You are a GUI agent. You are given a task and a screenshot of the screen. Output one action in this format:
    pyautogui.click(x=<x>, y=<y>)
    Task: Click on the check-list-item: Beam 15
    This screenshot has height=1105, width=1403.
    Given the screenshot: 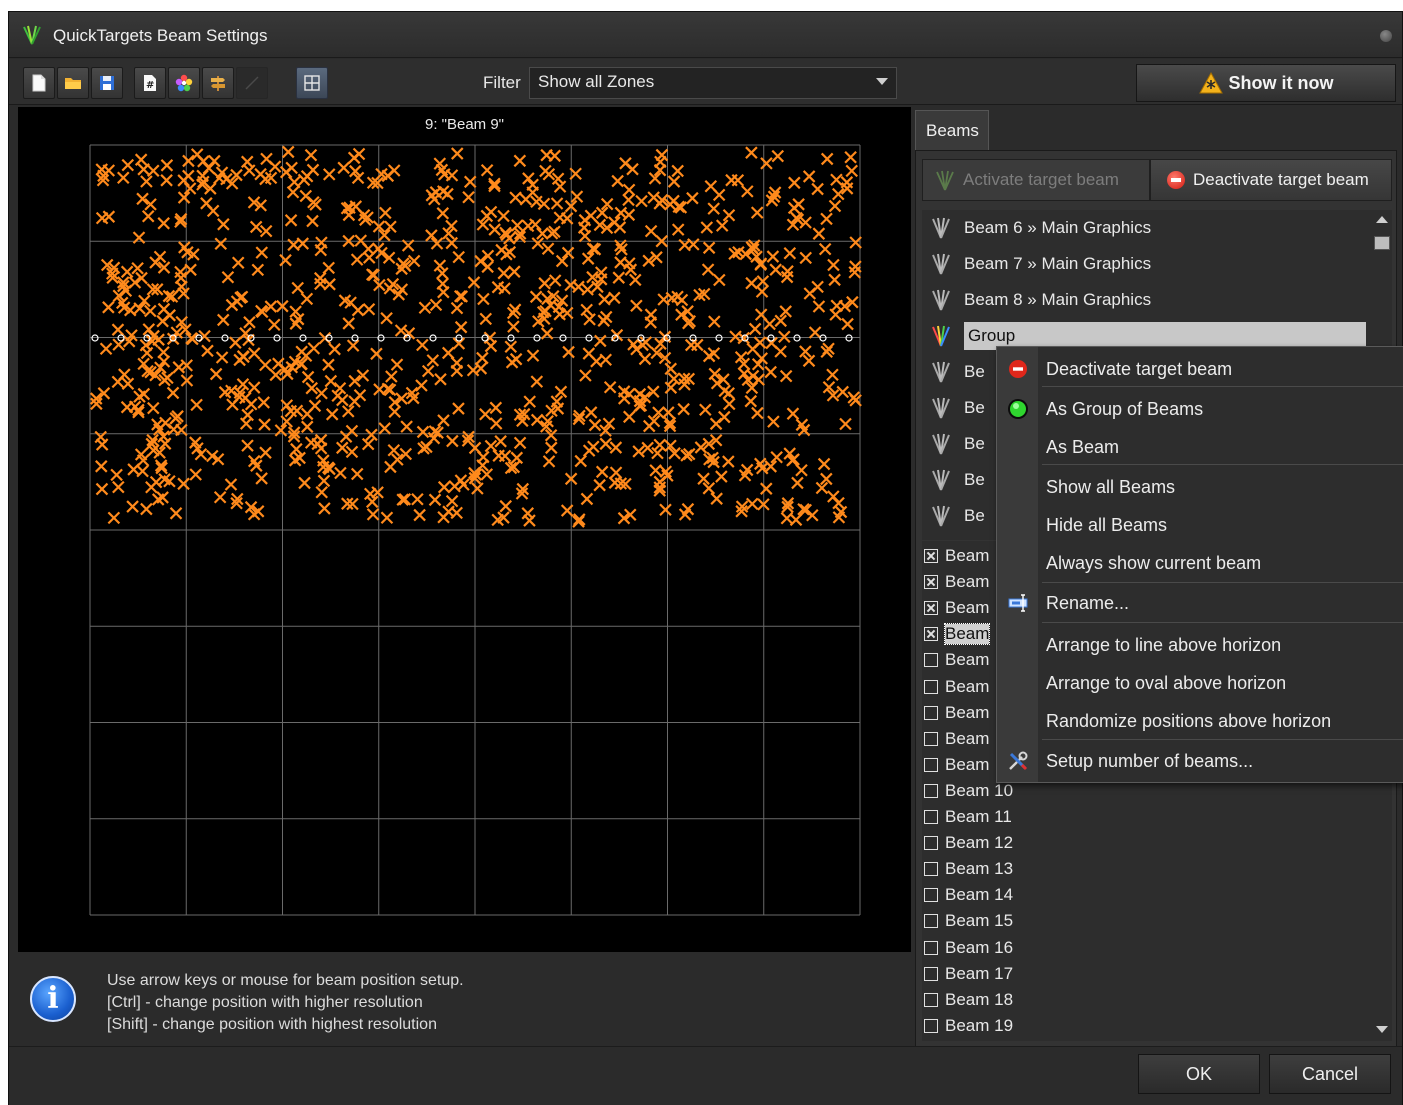 What is the action you would take?
    pyautogui.click(x=968, y=921)
    